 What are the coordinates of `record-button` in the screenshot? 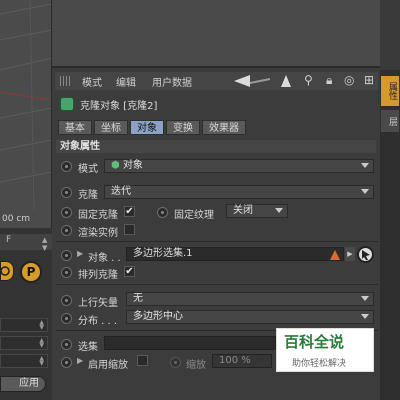 It's located at (7, 271).